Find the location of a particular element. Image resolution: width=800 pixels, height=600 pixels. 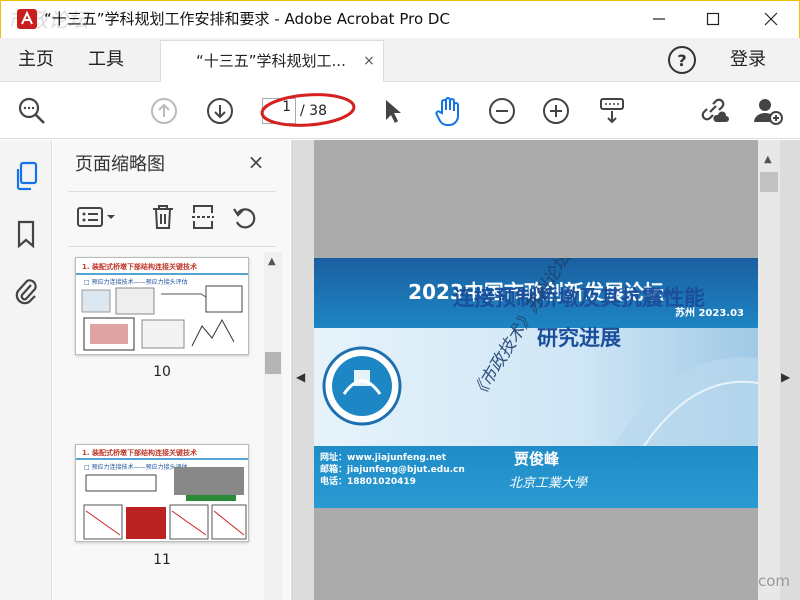

select-tool-button is located at coordinates (392, 111).